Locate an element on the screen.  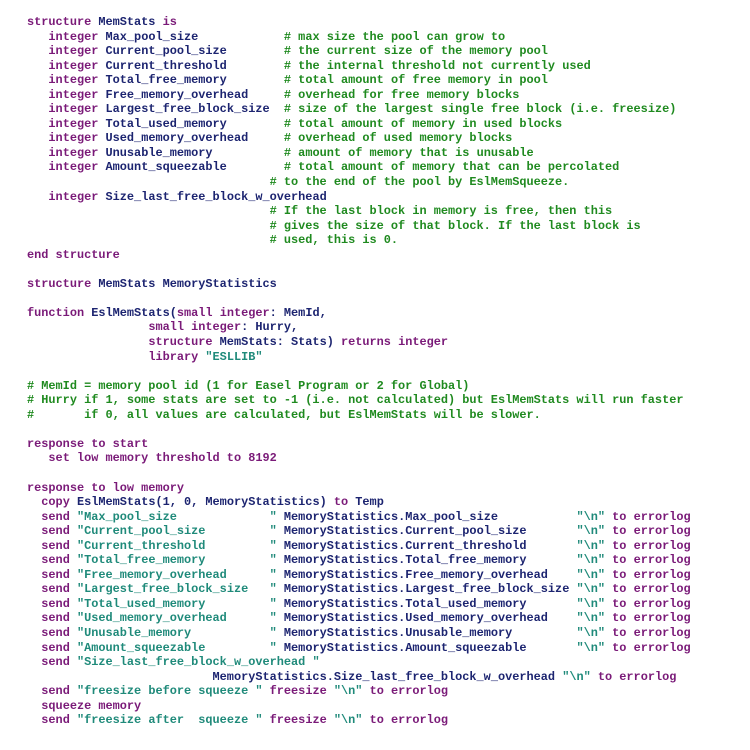
keyword-token: freesize is located at coordinates (301, 691).